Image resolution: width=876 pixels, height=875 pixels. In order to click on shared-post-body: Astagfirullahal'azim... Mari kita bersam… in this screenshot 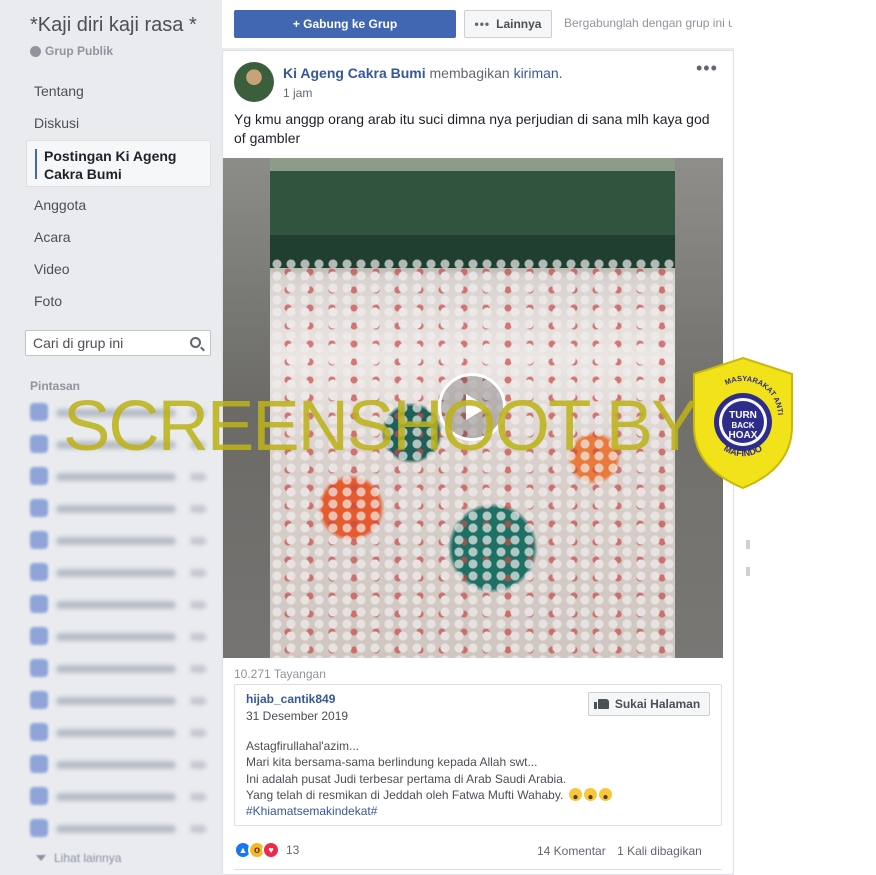, I will do `click(481, 778)`.